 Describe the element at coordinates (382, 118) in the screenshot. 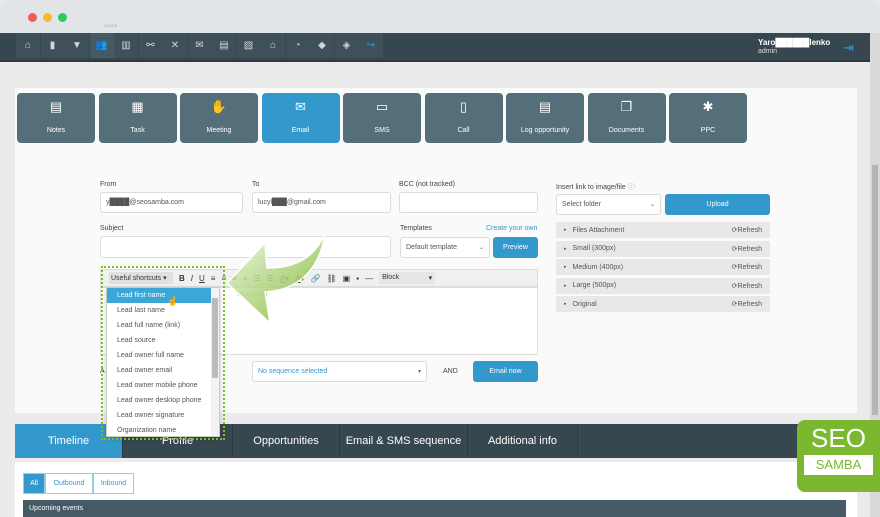

I see `tile-sms: ▭ SMS` at that location.